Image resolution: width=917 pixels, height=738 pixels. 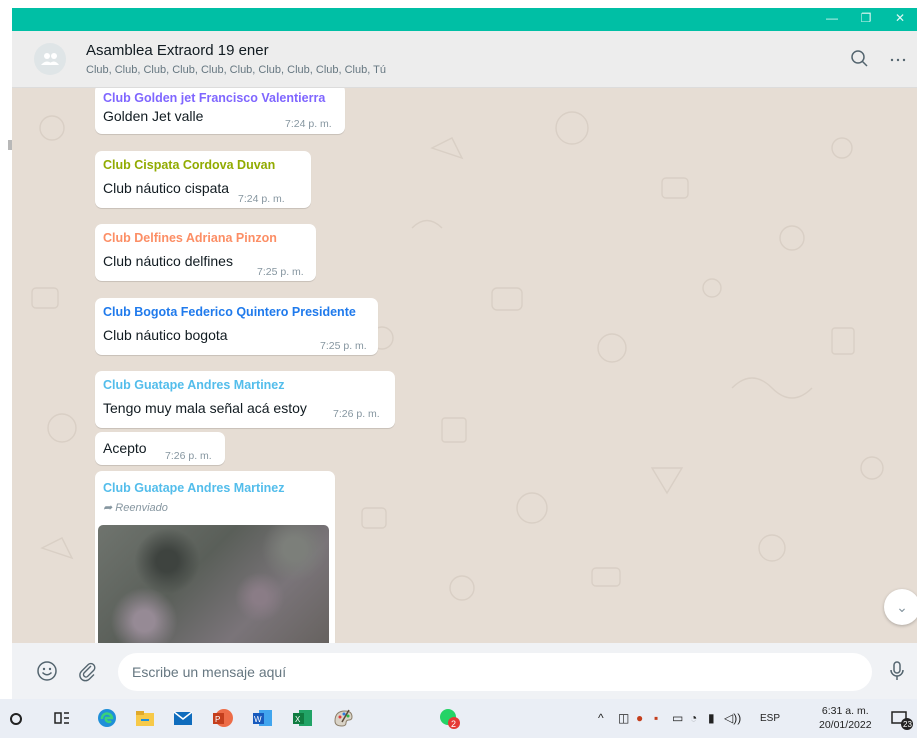 I want to click on message-bubble: Acepto 7:26 p. m., so click(x=160, y=448).